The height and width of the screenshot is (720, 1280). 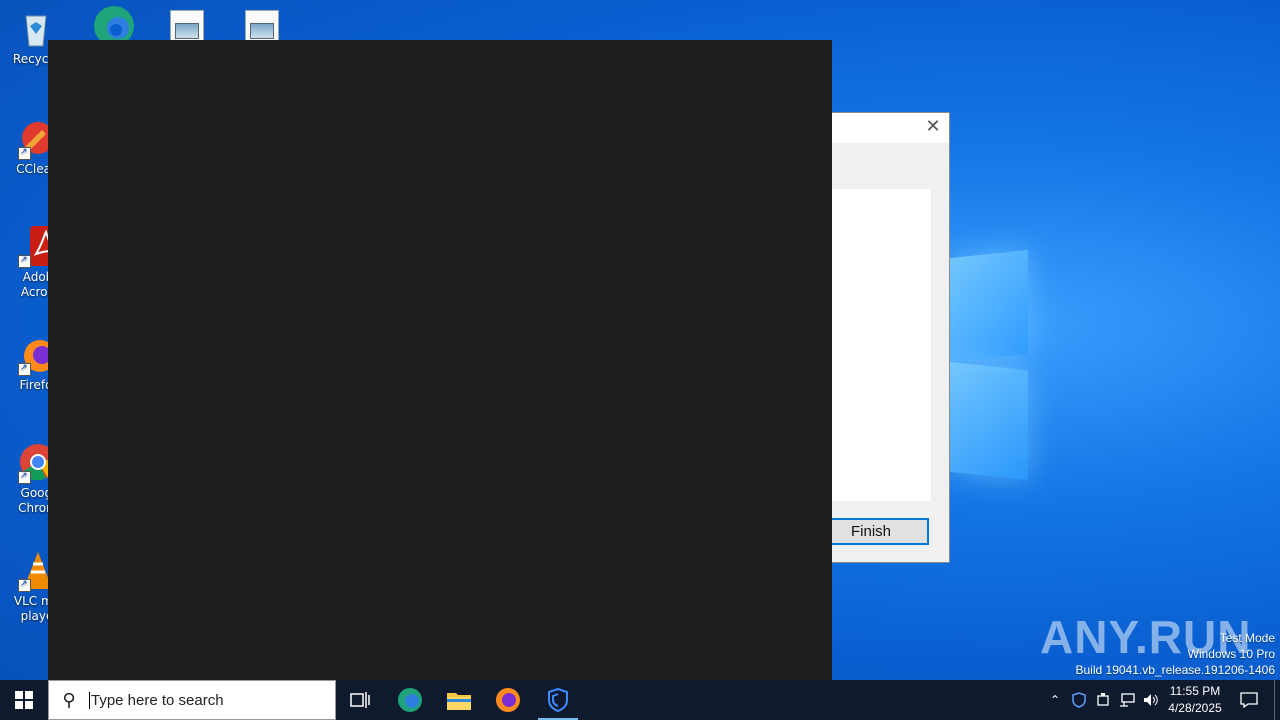 What do you see at coordinates (1195, 691) in the screenshot?
I see `clock-time: 11:55 PM` at bounding box center [1195, 691].